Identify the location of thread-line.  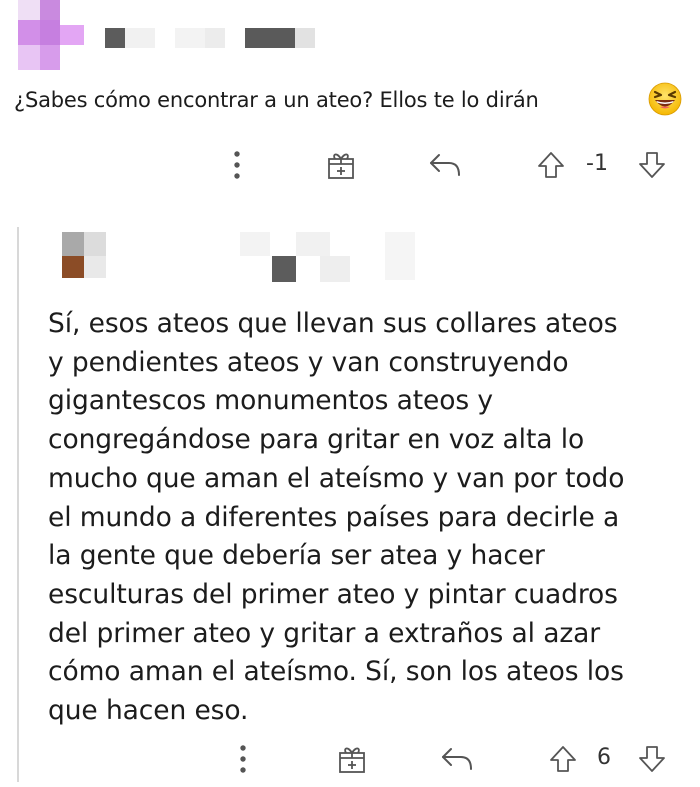
(18, 504).